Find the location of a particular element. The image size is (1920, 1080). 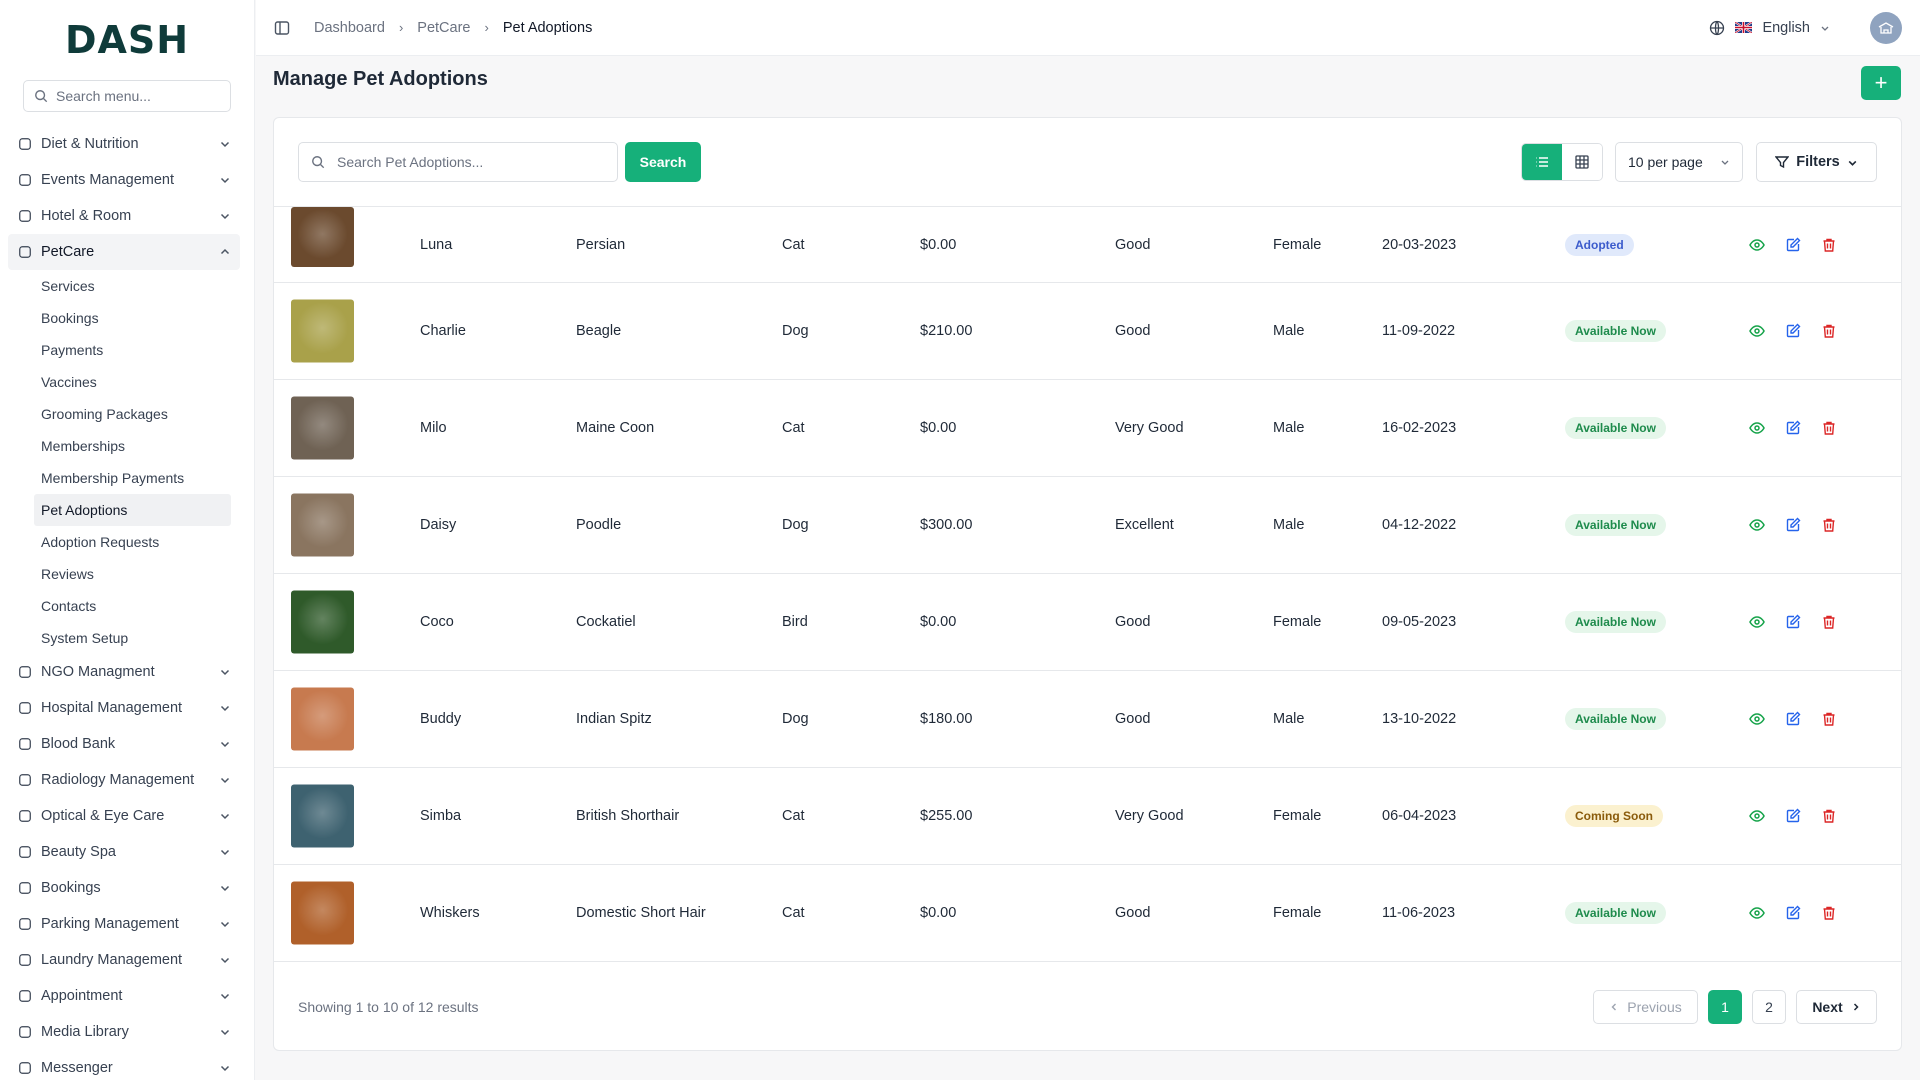

pet-gender: Female is located at coordinates (1297, 622).